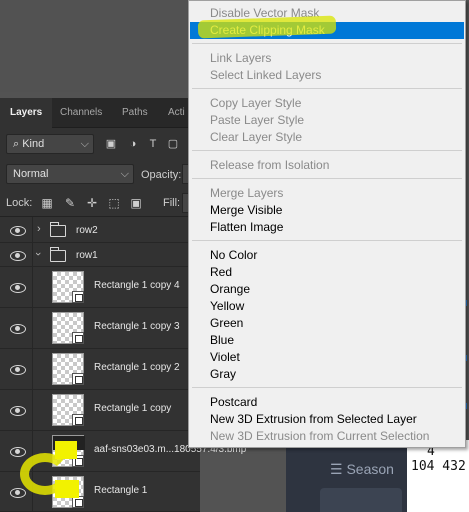 Image resolution: width=469 pixels, height=512 pixels. Describe the element at coordinates (18, 144) in the screenshot. I see `search-icon: ⌕` at that location.